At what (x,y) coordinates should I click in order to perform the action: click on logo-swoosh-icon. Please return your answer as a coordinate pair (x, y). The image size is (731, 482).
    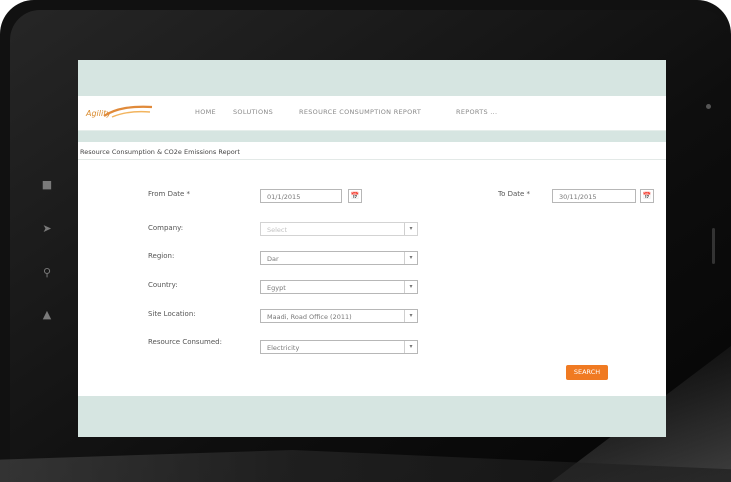
    Looking at the image, I should click on (128, 111).